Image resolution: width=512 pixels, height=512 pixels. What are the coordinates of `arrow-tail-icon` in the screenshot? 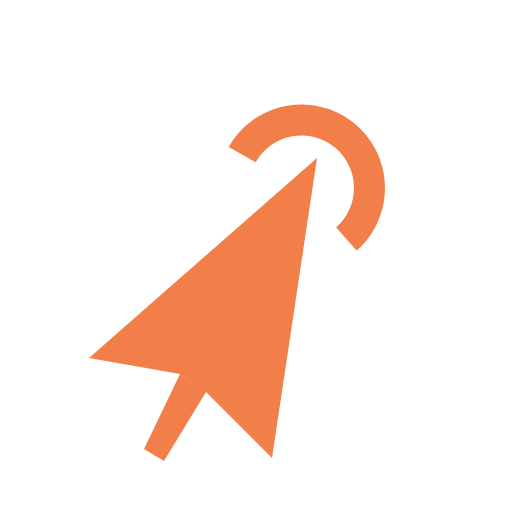 It's located at (175, 417).